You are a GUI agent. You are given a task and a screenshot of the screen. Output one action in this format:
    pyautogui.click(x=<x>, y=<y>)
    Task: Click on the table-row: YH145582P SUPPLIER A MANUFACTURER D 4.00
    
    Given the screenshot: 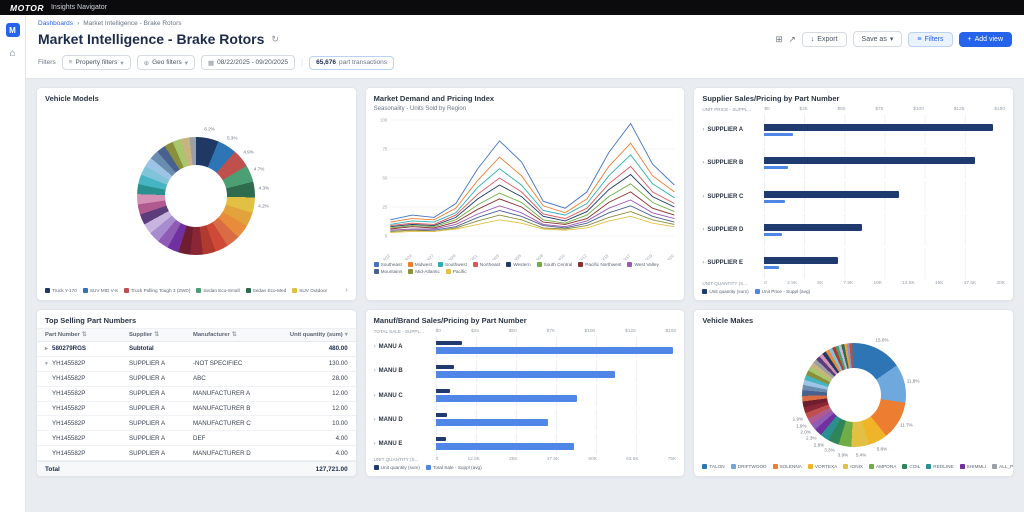 What is the action you would take?
    pyautogui.click(x=196, y=453)
    